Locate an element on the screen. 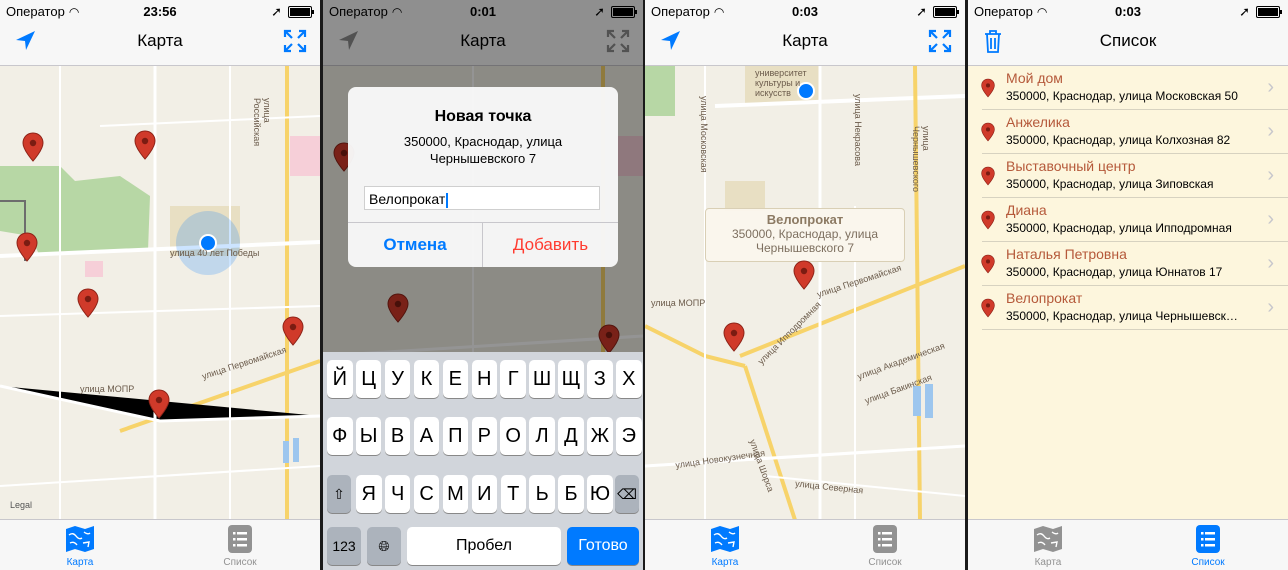 This screenshot has width=1288, height=570. letter-key: Ц is located at coordinates (368, 379).